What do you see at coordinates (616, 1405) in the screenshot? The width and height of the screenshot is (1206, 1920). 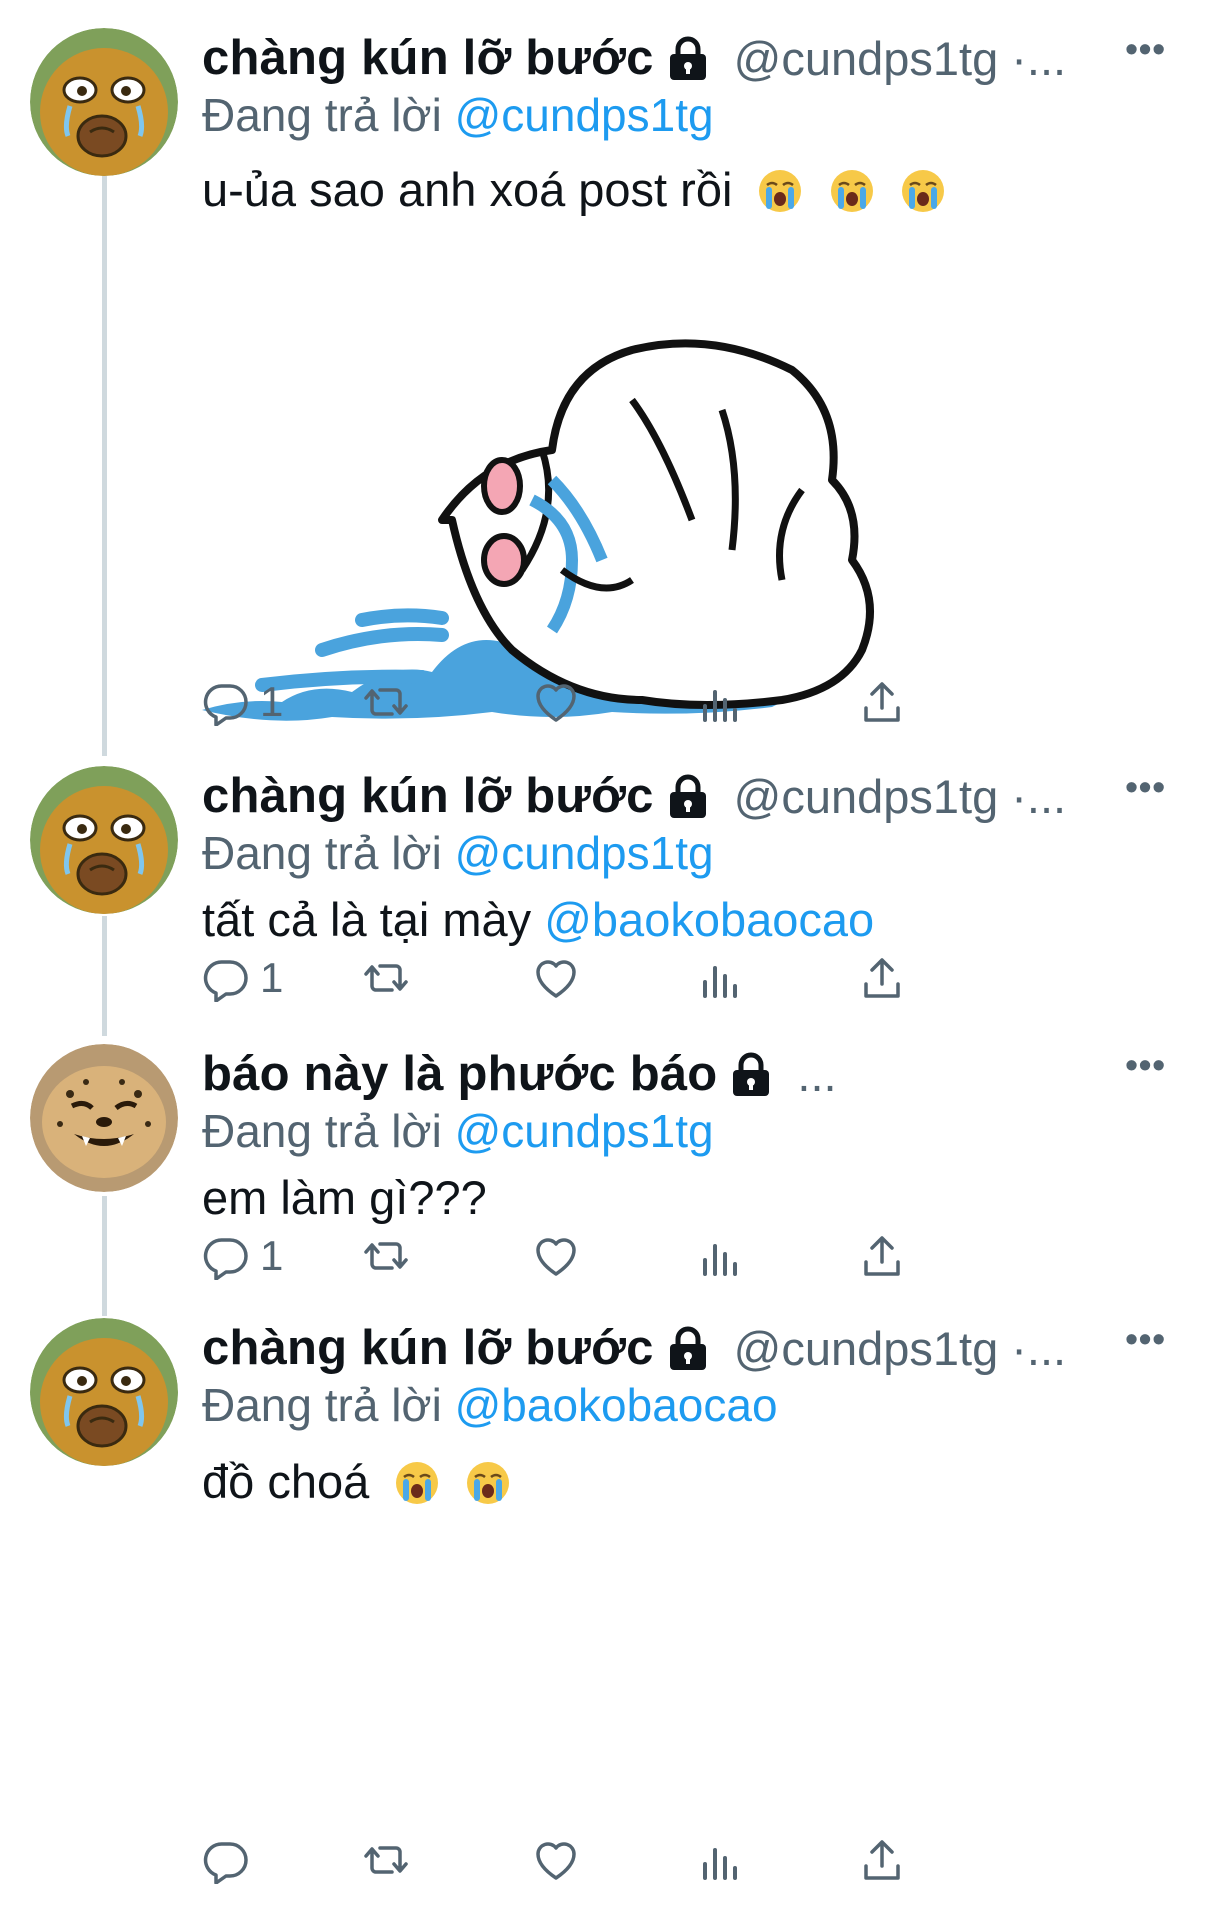 I see `replying-mention: @baokobaocao` at bounding box center [616, 1405].